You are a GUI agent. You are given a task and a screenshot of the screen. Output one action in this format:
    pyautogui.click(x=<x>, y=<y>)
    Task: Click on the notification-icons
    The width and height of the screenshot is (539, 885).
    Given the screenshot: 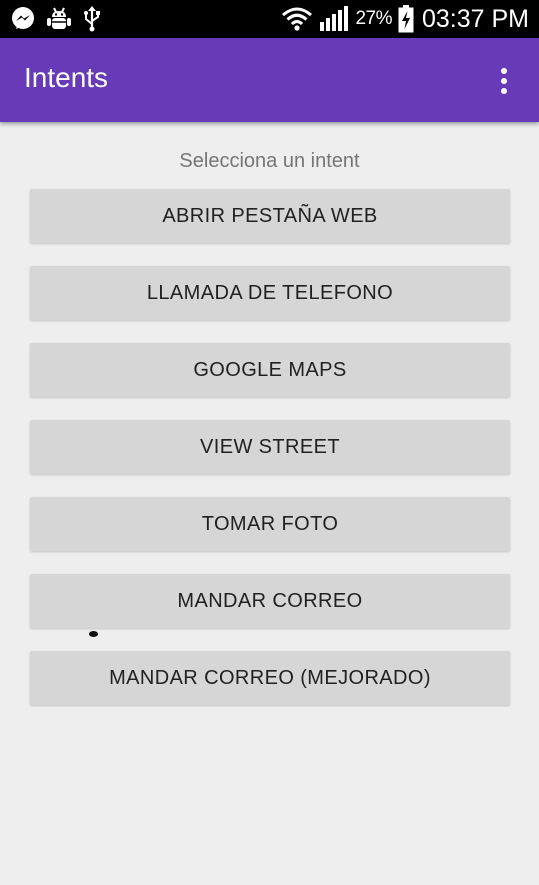 What is the action you would take?
    pyautogui.click(x=56, y=19)
    